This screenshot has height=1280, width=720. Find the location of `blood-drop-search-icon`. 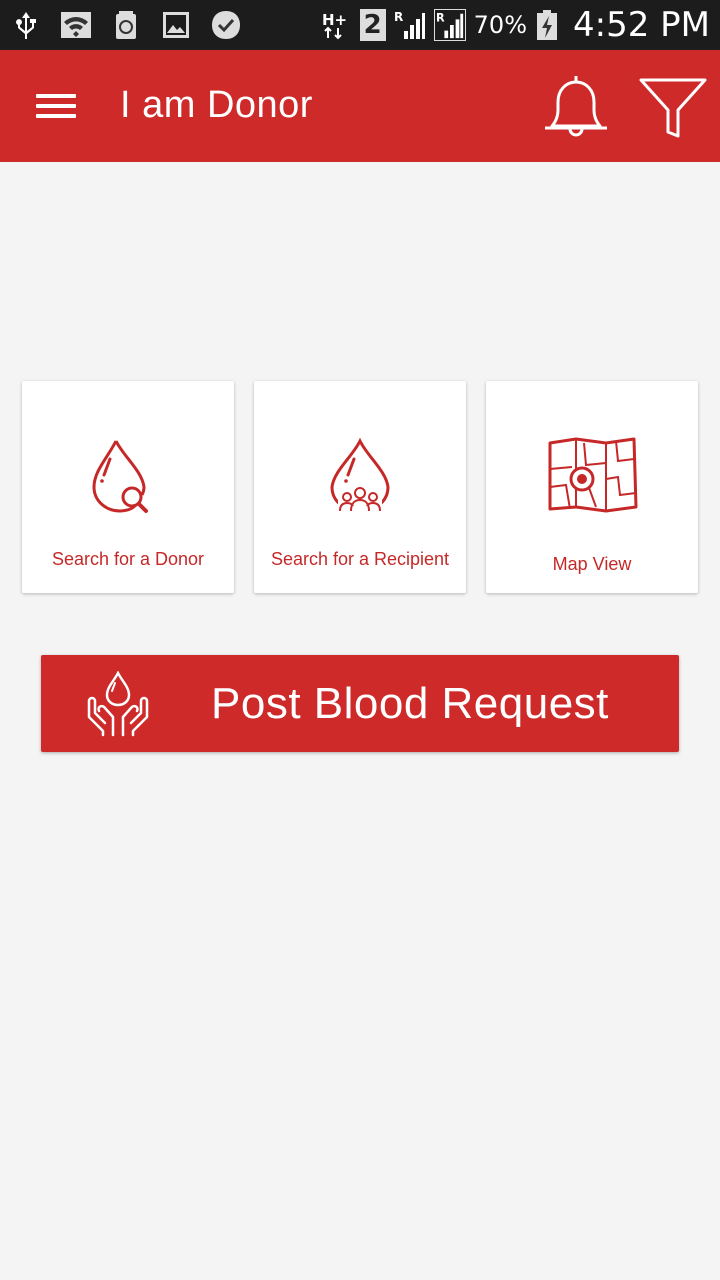

blood-drop-search-icon is located at coordinates (128, 477).